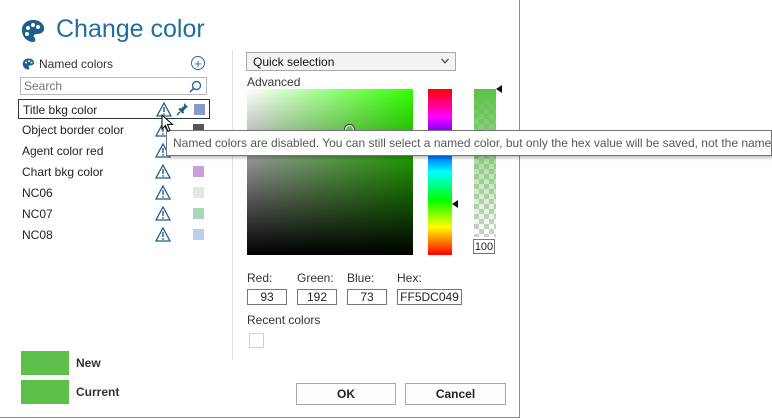 The width and height of the screenshot is (772, 420). What do you see at coordinates (130, 29) in the screenshot?
I see `dialog-title: Change color` at bounding box center [130, 29].